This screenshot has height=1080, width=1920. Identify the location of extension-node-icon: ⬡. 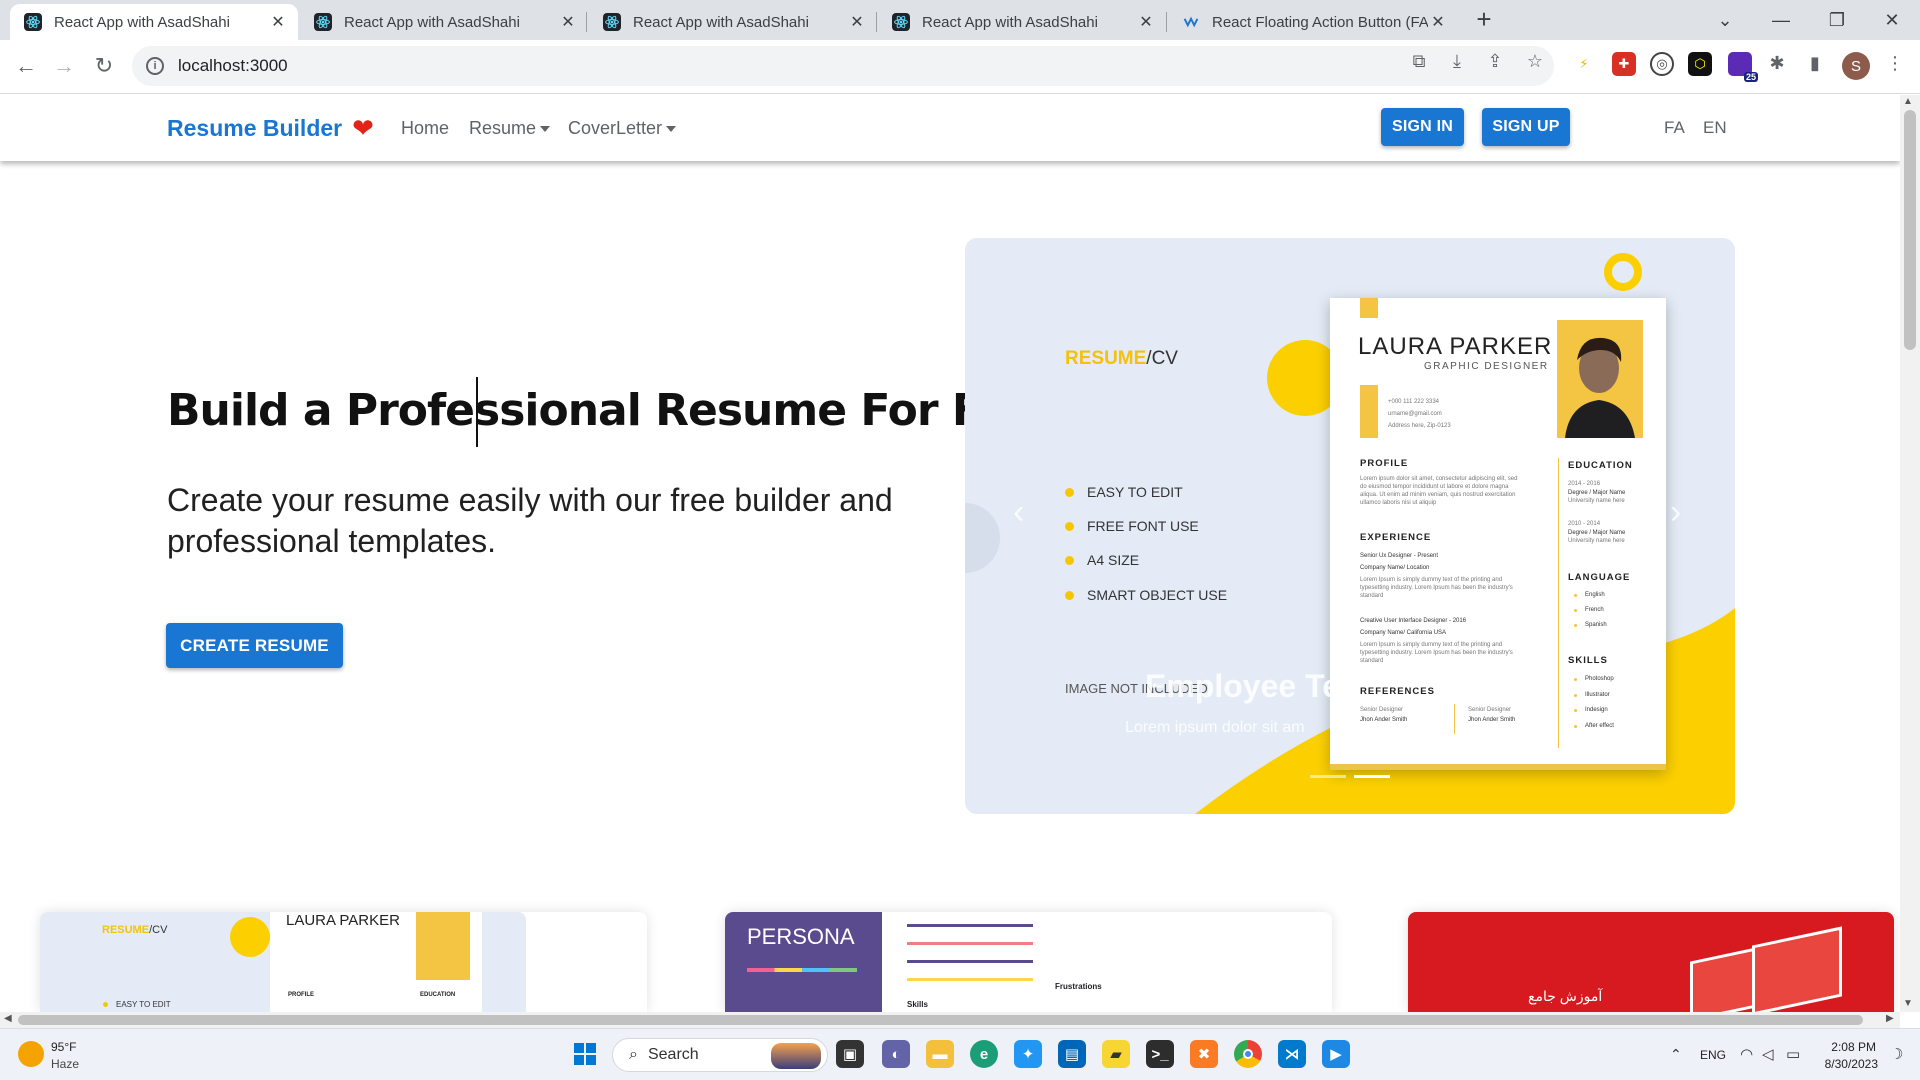
(1700, 64).